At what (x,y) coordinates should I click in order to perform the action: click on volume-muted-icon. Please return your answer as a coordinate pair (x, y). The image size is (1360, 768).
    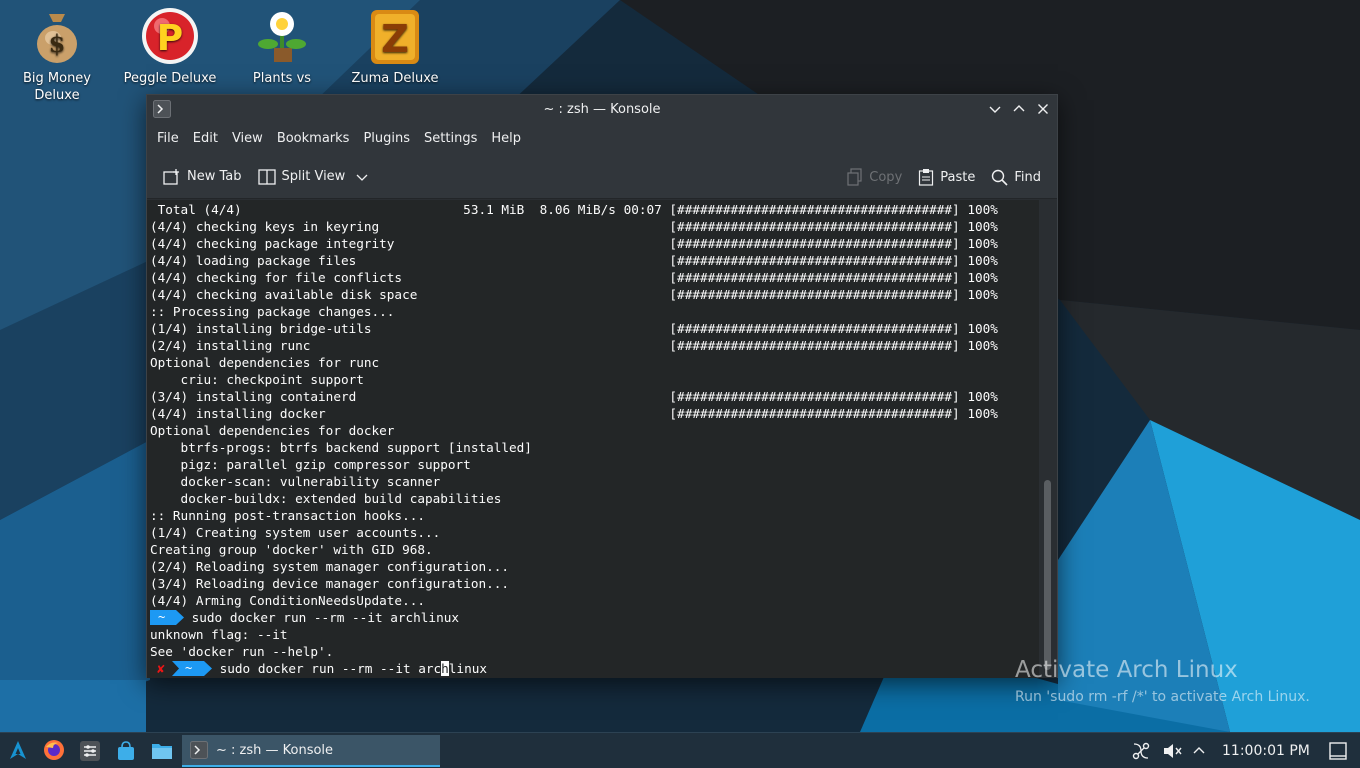
    Looking at the image, I should click on (1173, 751).